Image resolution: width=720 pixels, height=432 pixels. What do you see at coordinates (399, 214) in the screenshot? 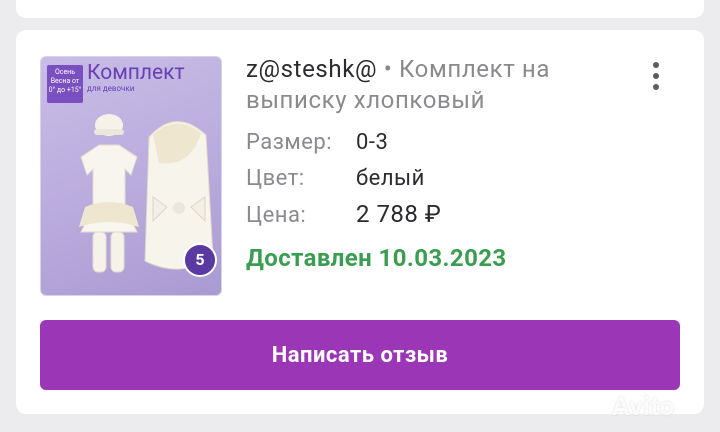
I see `price-value: 2 788 ₽` at bounding box center [399, 214].